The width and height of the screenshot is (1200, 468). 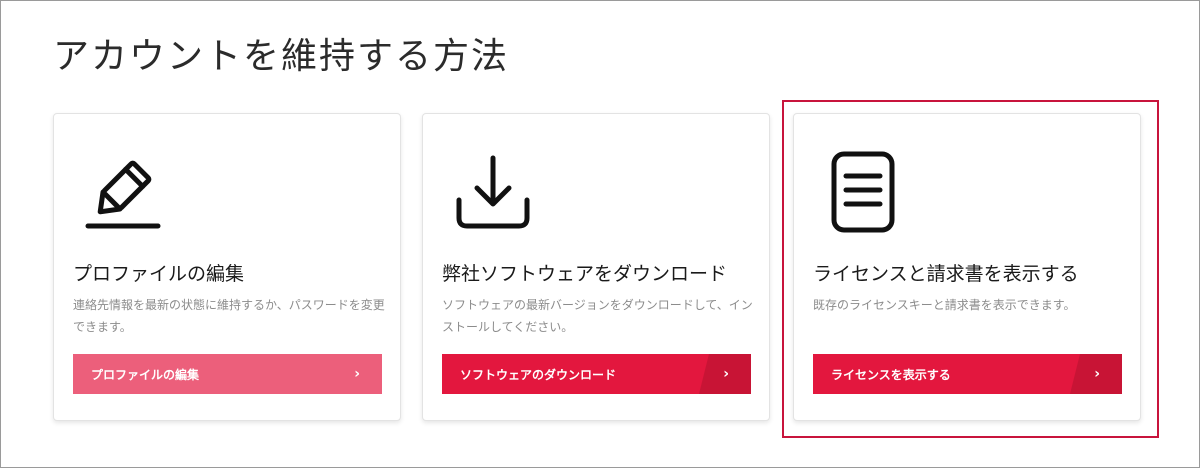 What do you see at coordinates (124, 192) in the screenshot?
I see `pencil-icon` at bounding box center [124, 192].